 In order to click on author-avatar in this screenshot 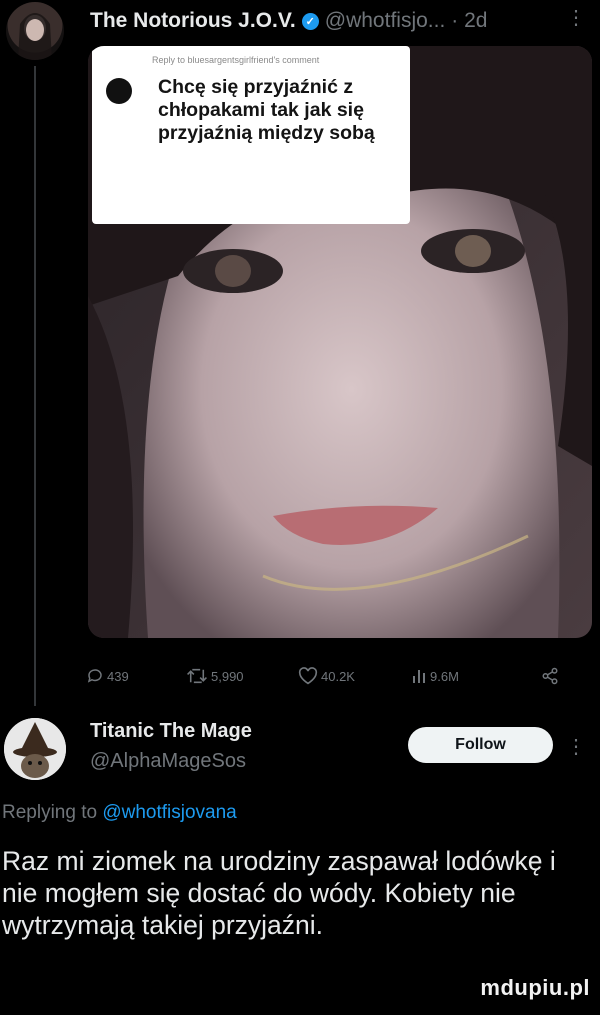, I will do `click(35, 31)`.